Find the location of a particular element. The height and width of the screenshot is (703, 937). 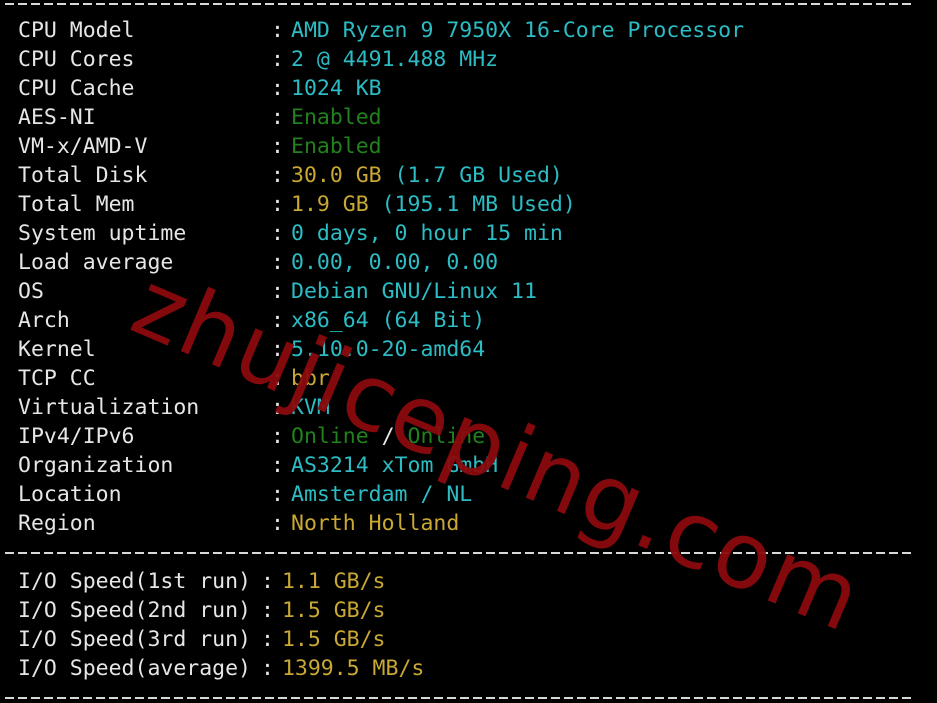

info-value: 0.00, 0.00, 0.00 is located at coordinates (395, 262).